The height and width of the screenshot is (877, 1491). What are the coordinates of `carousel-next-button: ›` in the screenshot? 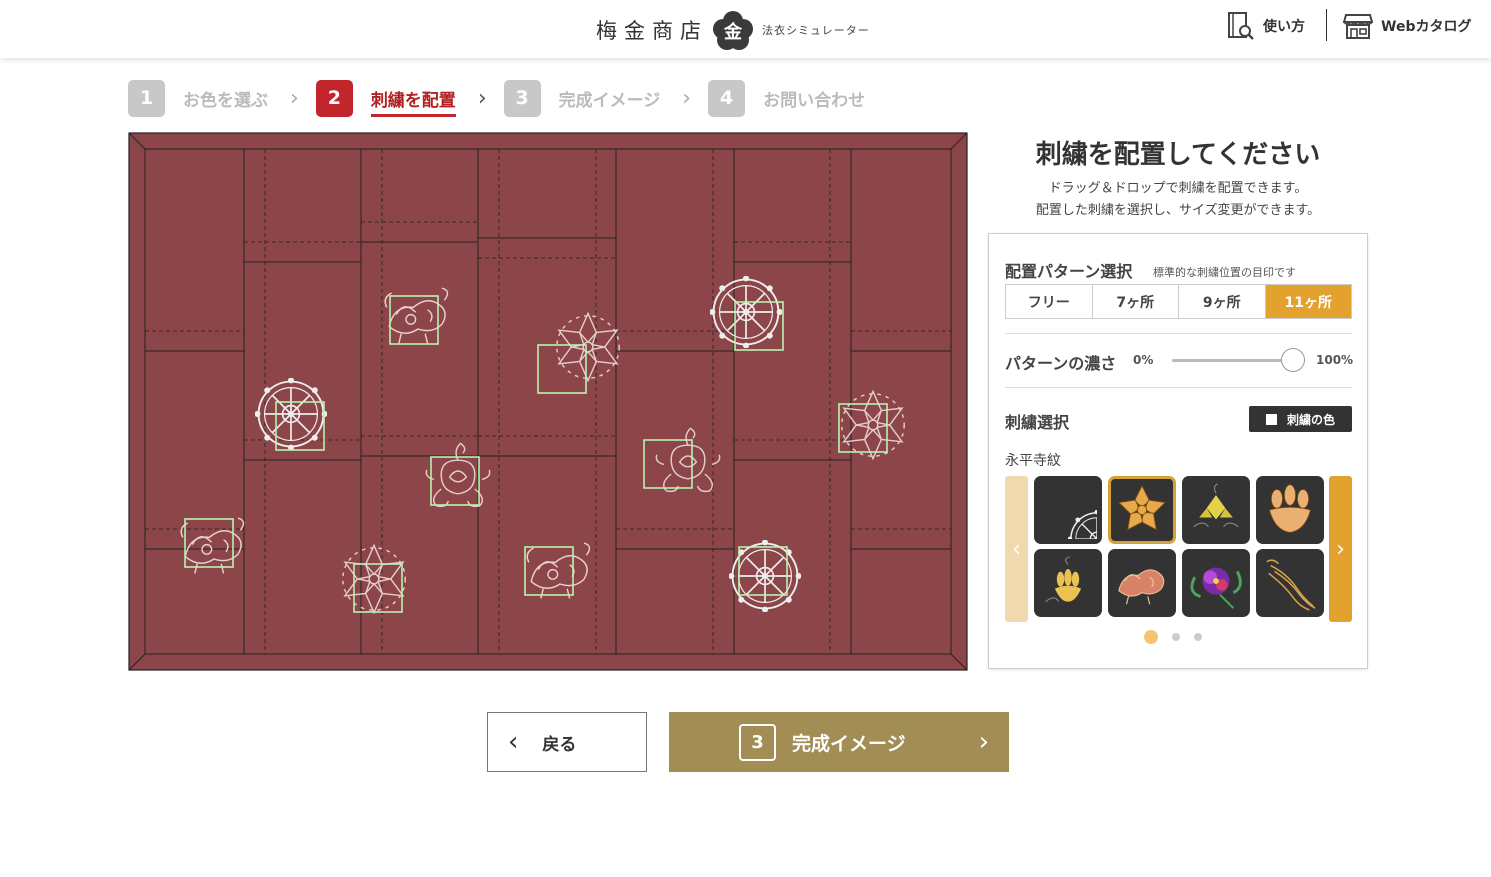 It's located at (1340, 549).